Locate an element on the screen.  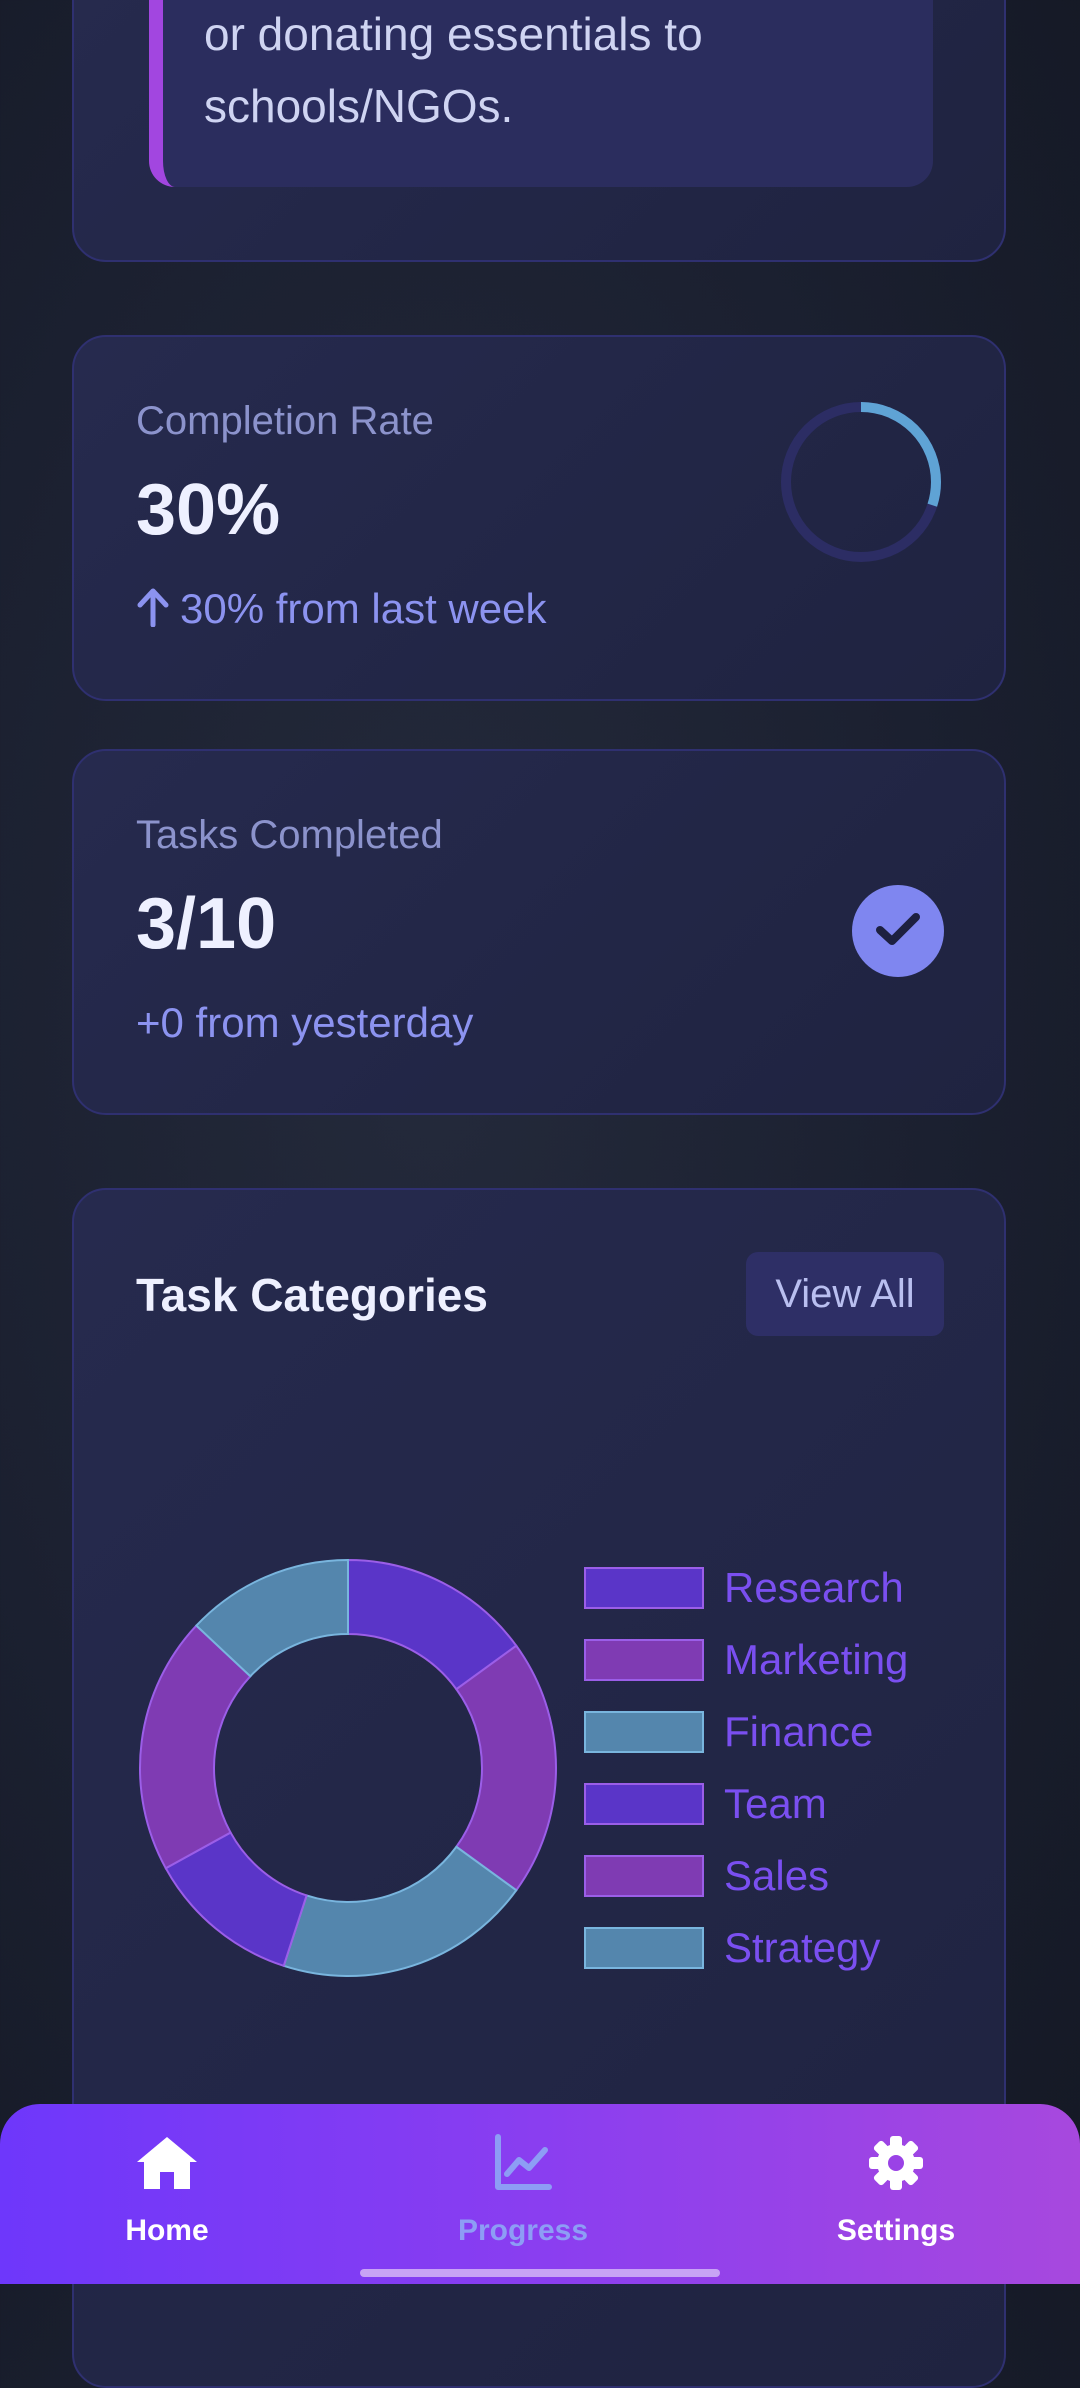
nav-settings: Settings is located at coordinates (896, 2191).